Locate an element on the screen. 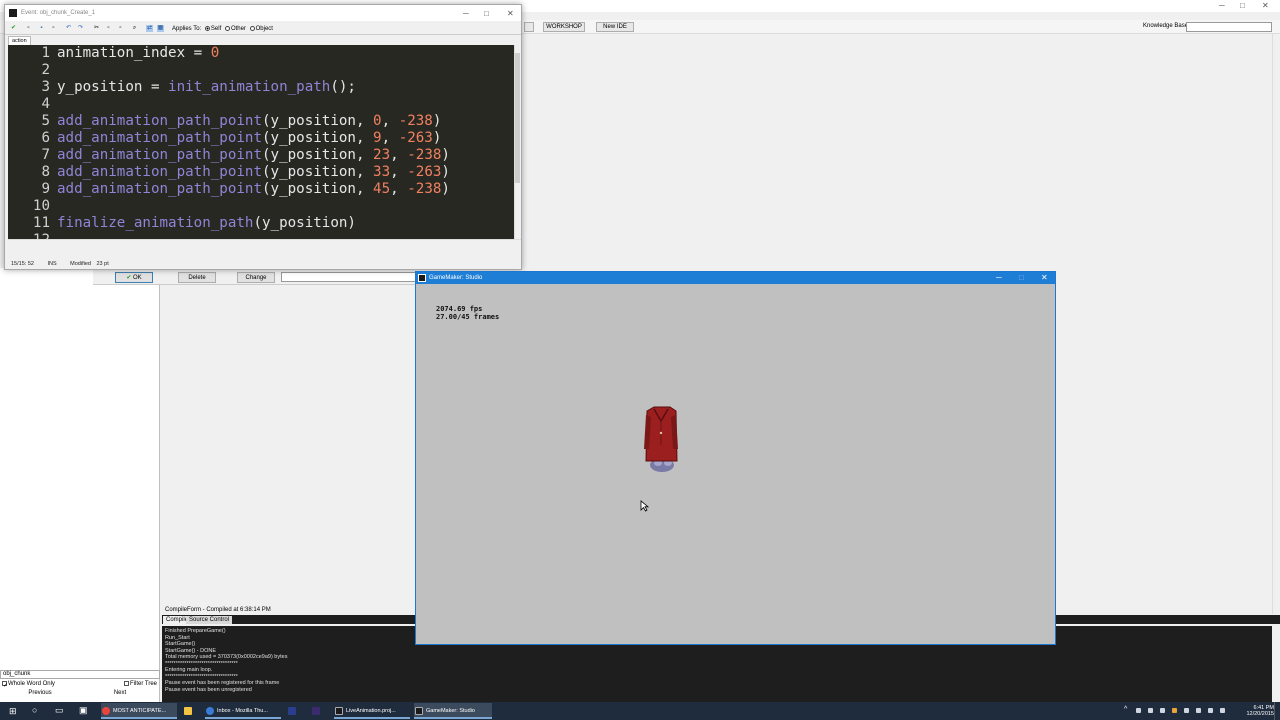 This screenshot has height=720, width=1280. code-token: 9 is located at coordinates (377, 138).